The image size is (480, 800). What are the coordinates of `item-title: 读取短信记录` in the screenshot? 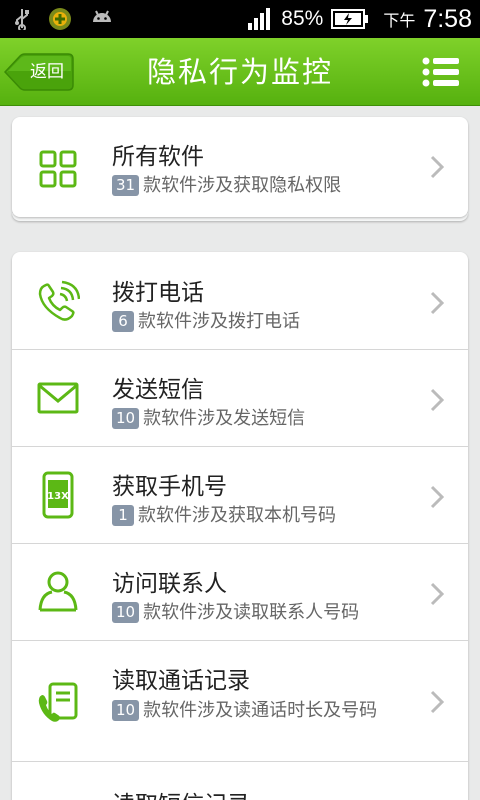 It's located at (181, 792).